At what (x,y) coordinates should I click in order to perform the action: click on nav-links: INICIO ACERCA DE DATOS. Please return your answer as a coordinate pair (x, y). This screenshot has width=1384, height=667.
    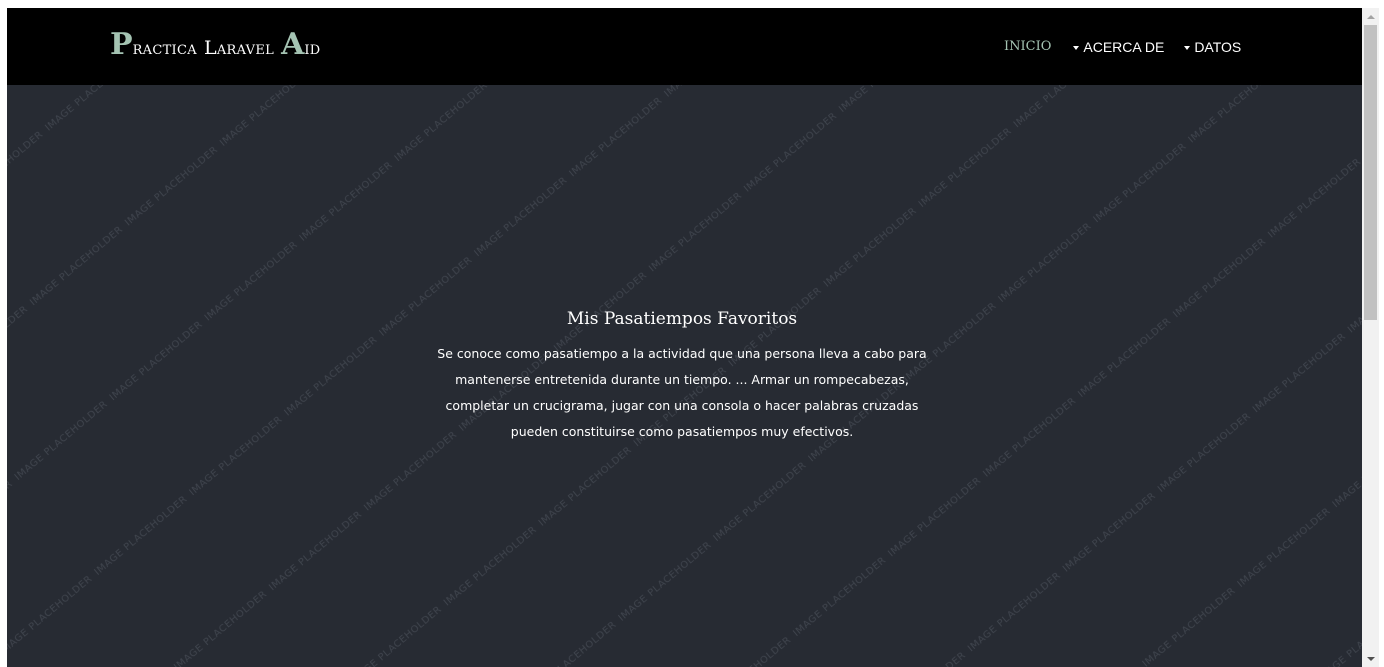
    Looking at the image, I should click on (1122, 47).